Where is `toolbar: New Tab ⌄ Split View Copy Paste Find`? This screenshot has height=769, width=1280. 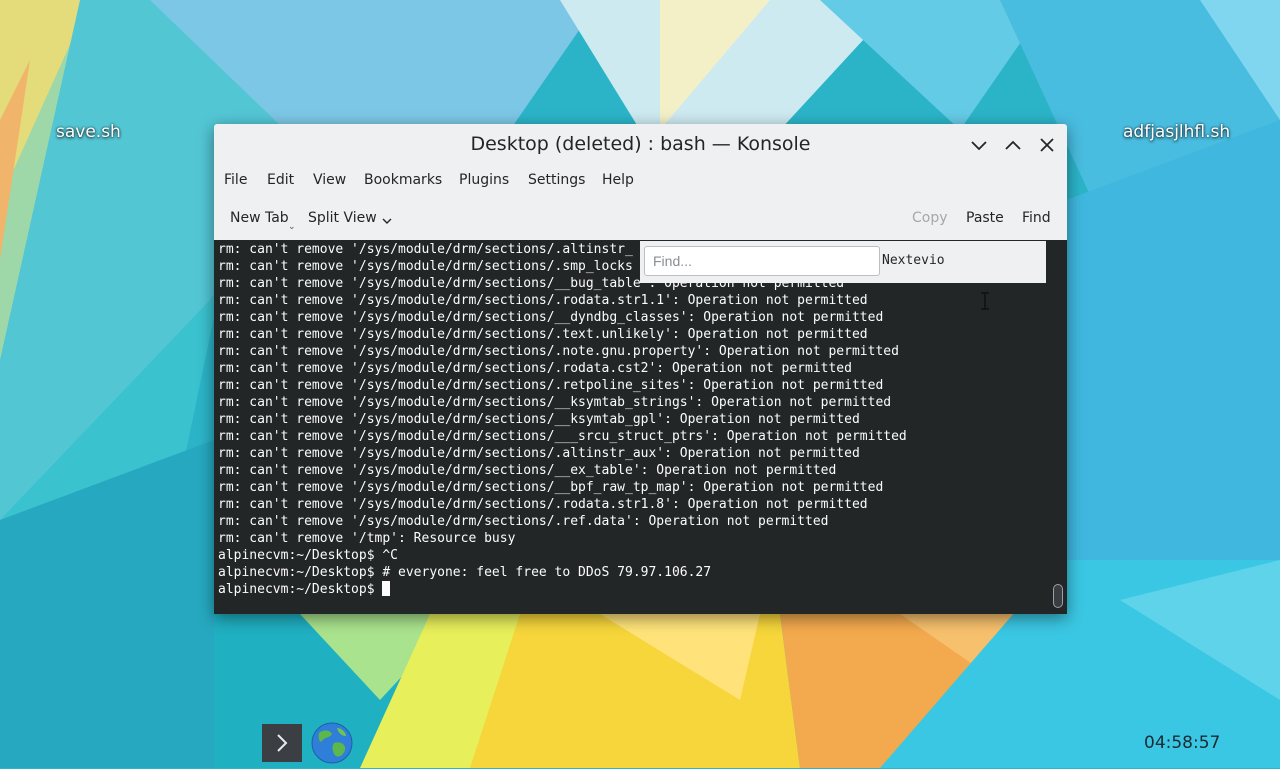
toolbar: New Tab ⌄ Split View Copy Paste Find is located at coordinates (640, 218).